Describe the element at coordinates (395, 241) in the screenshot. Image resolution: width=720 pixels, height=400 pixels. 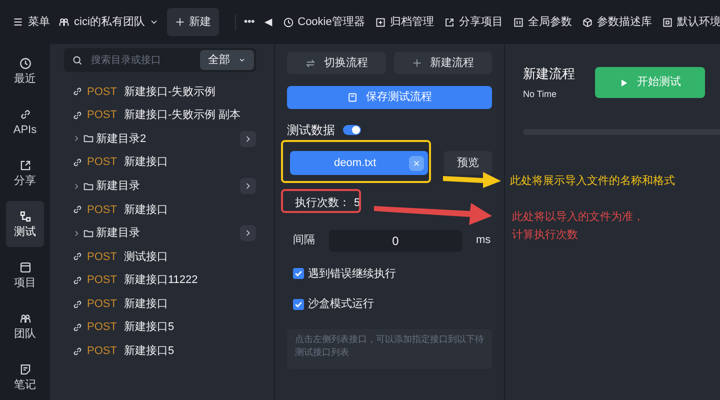
I see `interval-input: 0` at that location.